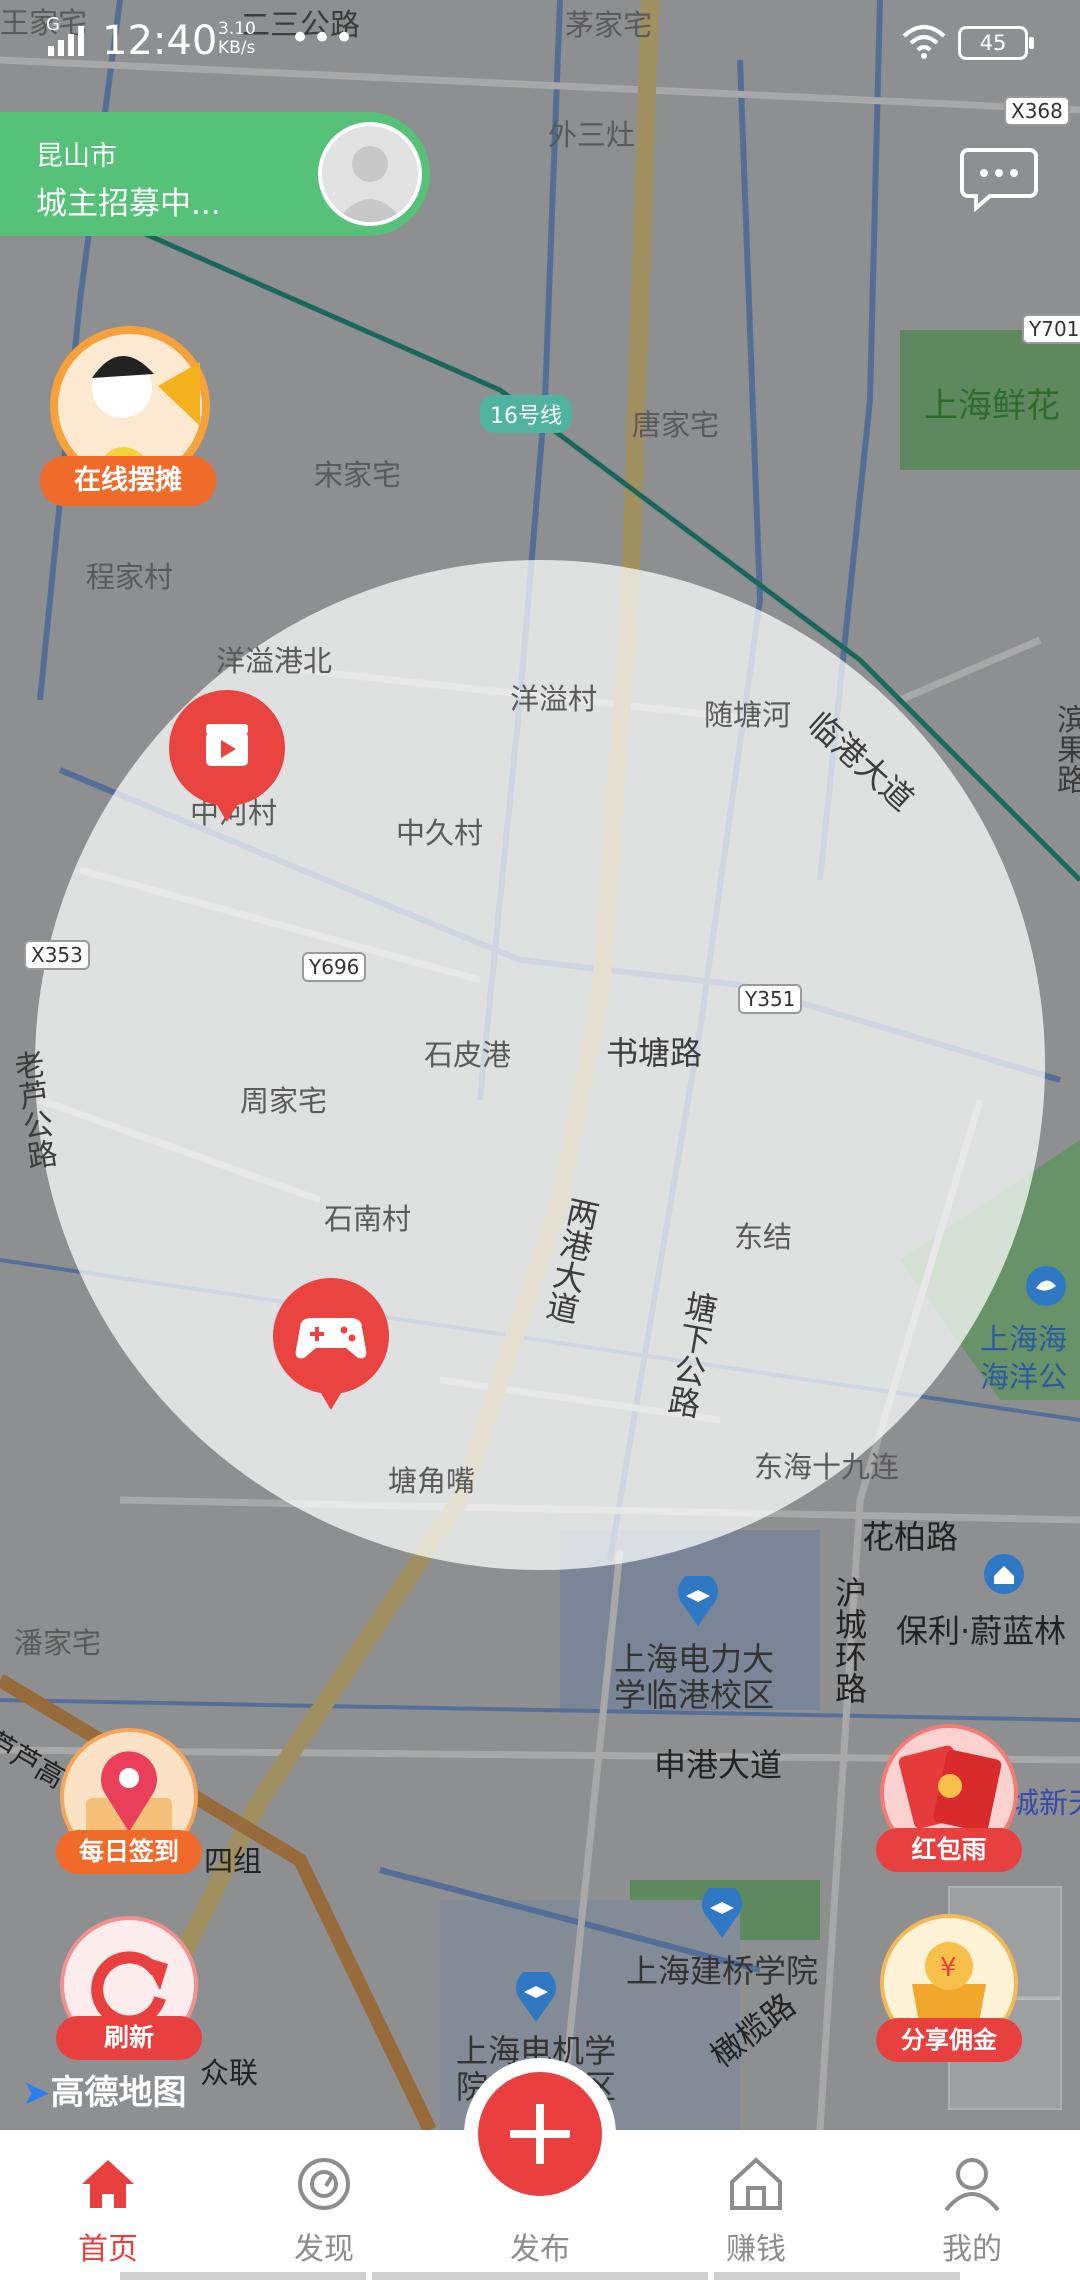 The height and width of the screenshot is (2280, 1080). I want to click on avatar, so click(370, 174).